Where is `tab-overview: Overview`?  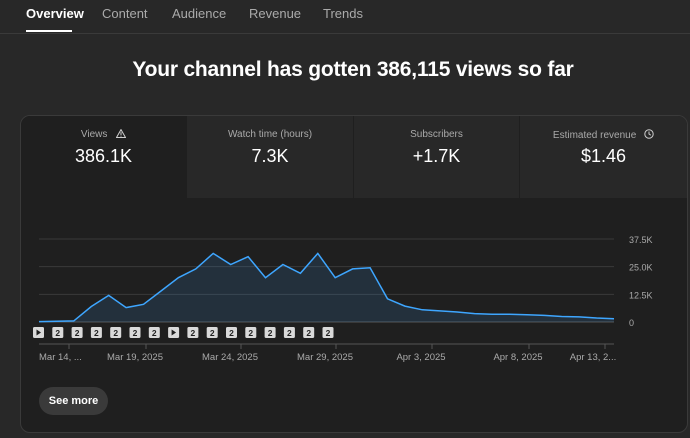 tab-overview: Overview is located at coordinates (55, 13).